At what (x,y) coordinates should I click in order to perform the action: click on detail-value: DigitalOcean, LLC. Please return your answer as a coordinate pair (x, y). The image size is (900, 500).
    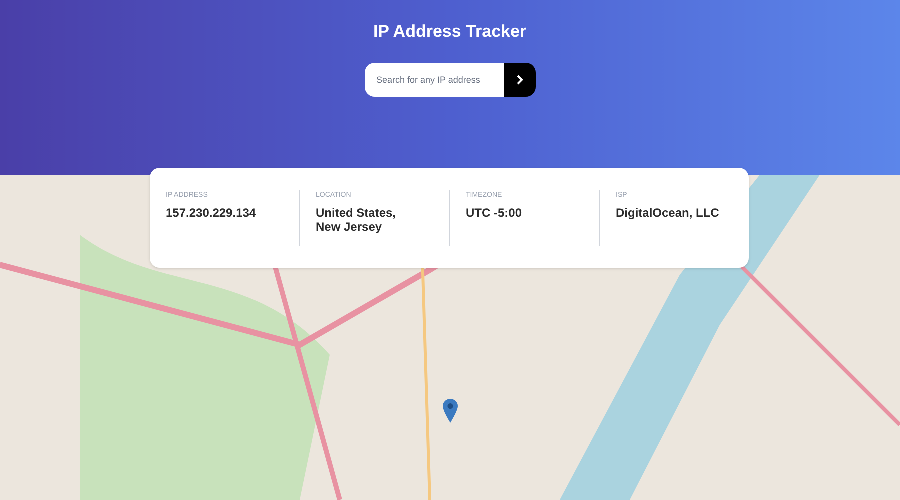
    Looking at the image, I should click on (668, 213).